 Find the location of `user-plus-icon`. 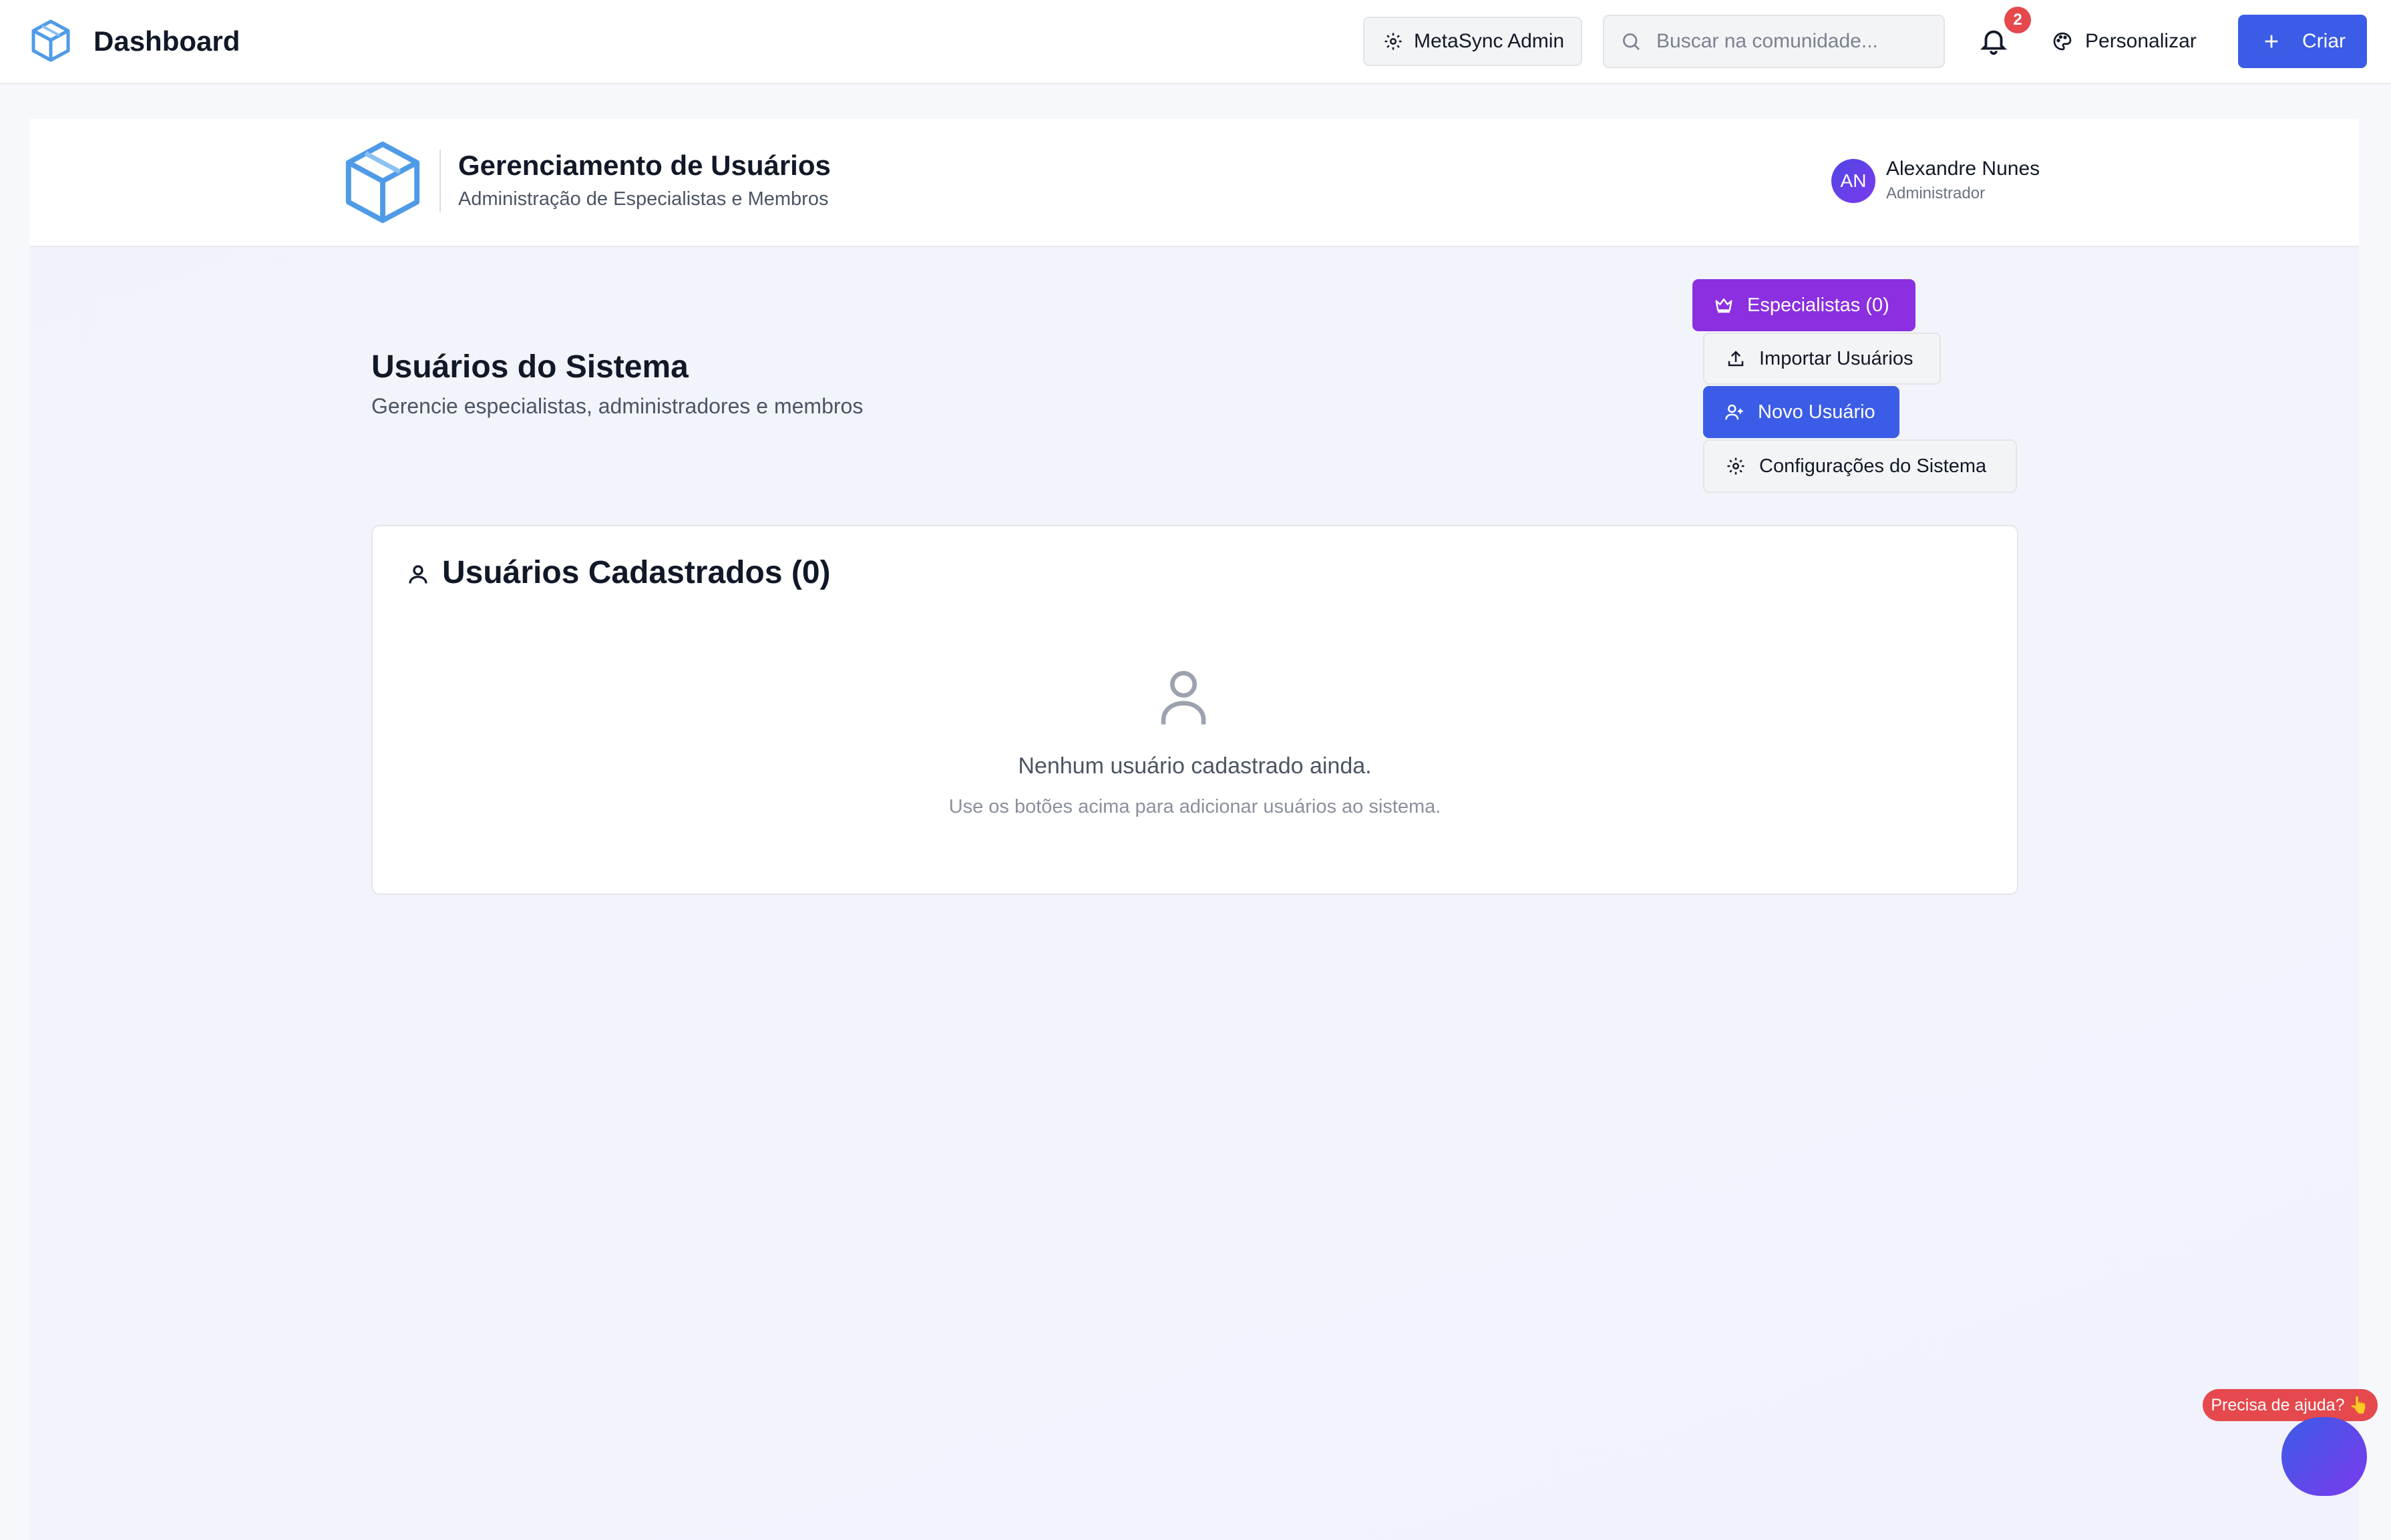

user-plus-icon is located at coordinates (1734, 412).